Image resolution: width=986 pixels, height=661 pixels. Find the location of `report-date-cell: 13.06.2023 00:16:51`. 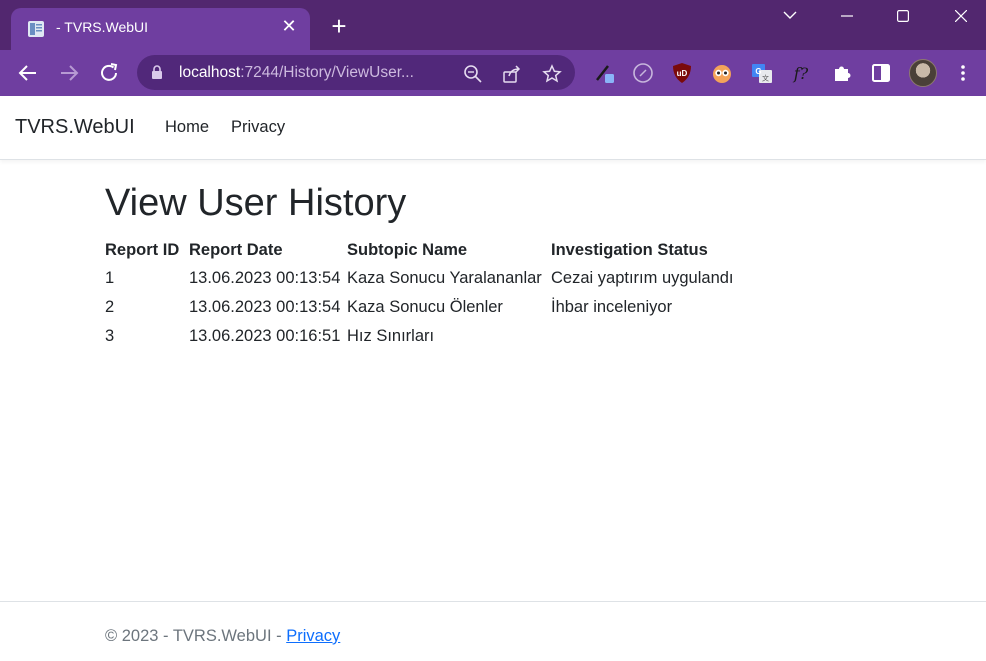

report-date-cell: 13.06.2023 00:16:51 is located at coordinates (265, 336).